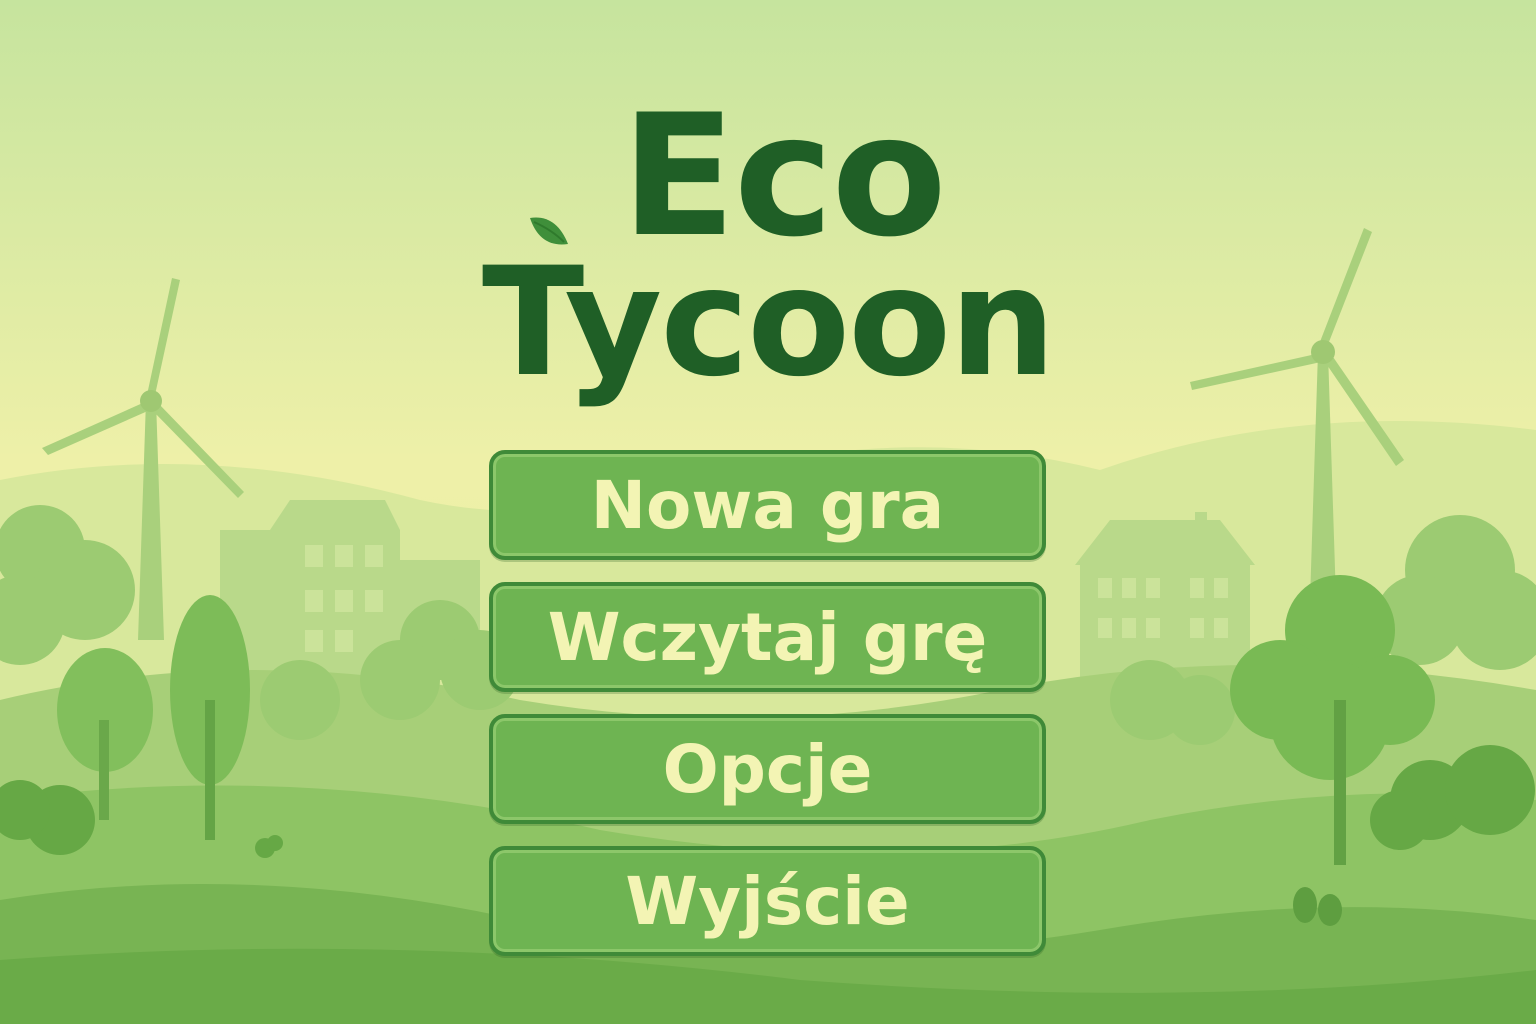 This screenshot has width=1536, height=1024. I want to click on exit-button: Wyjście, so click(767, 901).